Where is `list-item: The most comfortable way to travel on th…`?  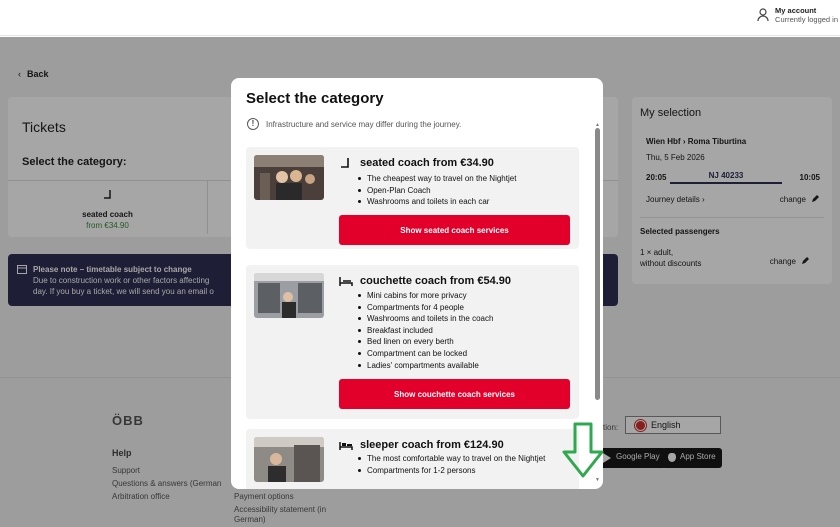 list-item: The most comfortable way to travel on th… is located at coordinates (462, 459).